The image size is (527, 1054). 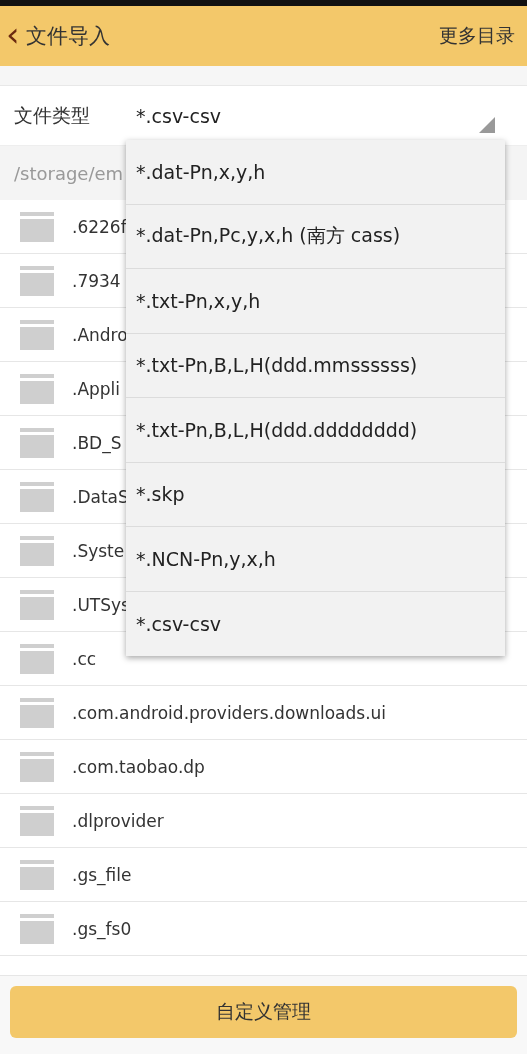 What do you see at coordinates (67, 36) in the screenshot?
I see `page-title: 文件导入` at bounding box center [67, 36].